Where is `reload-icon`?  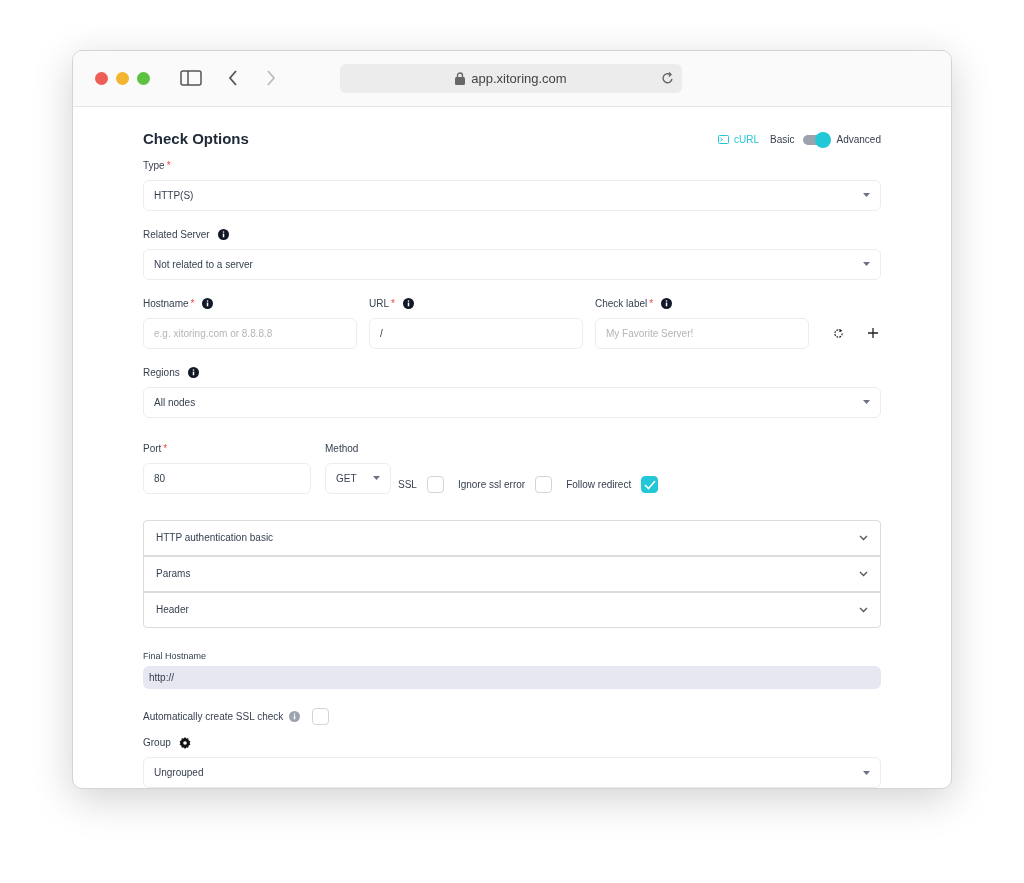 reload-icon is located at coordinates (667, 78).